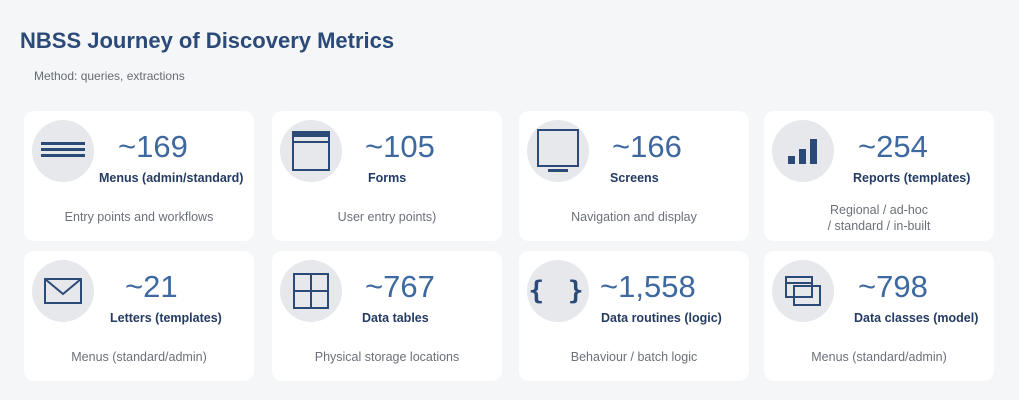 Image resolution: width=1019 pixels, height=400 pixels. Describe the element at coordinates (387, 357) in the screenshot. I see `metric-description: Physical storage locations` at that location.